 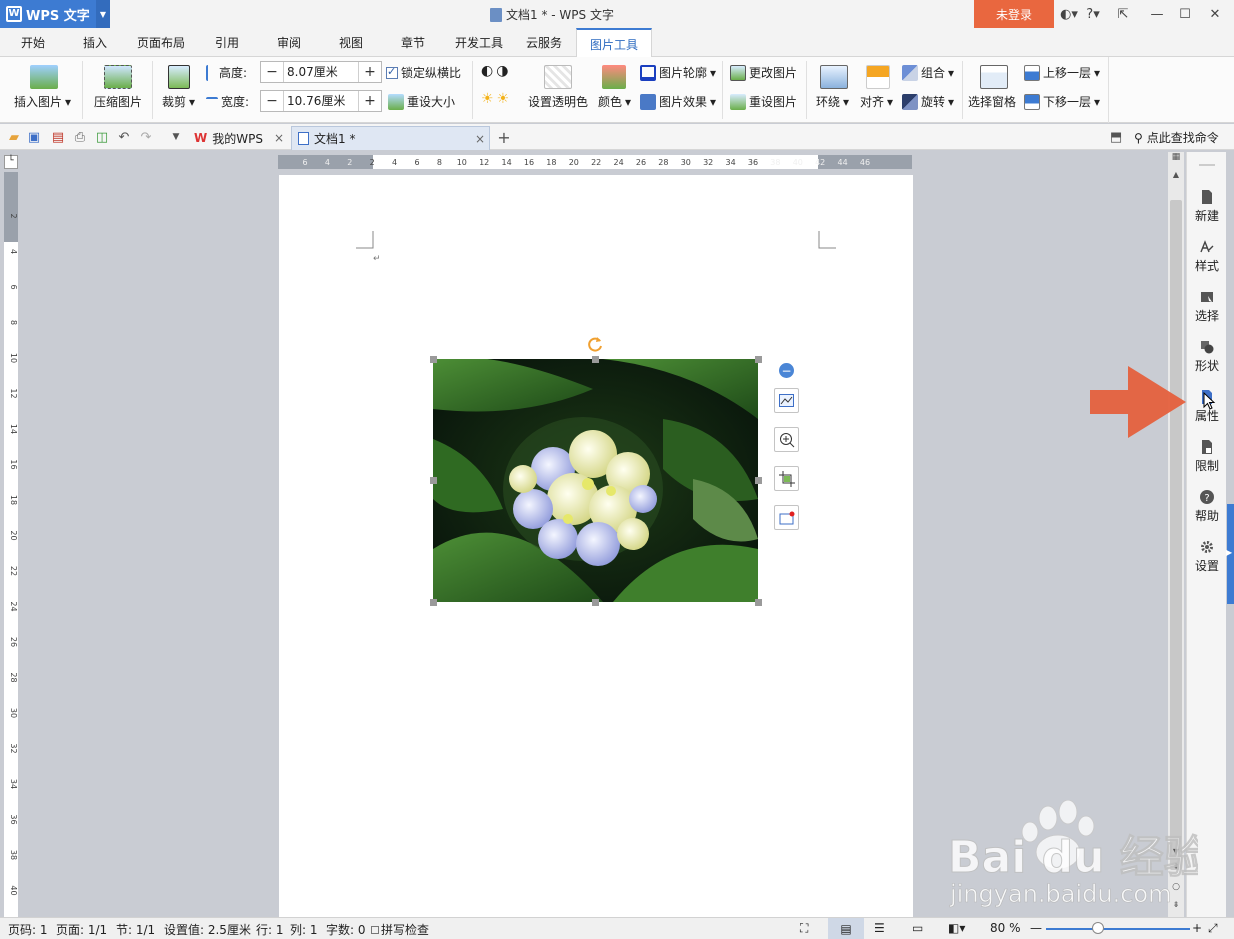 I want to click on width-value: 10.76厘米, so click(x=321, y=101).